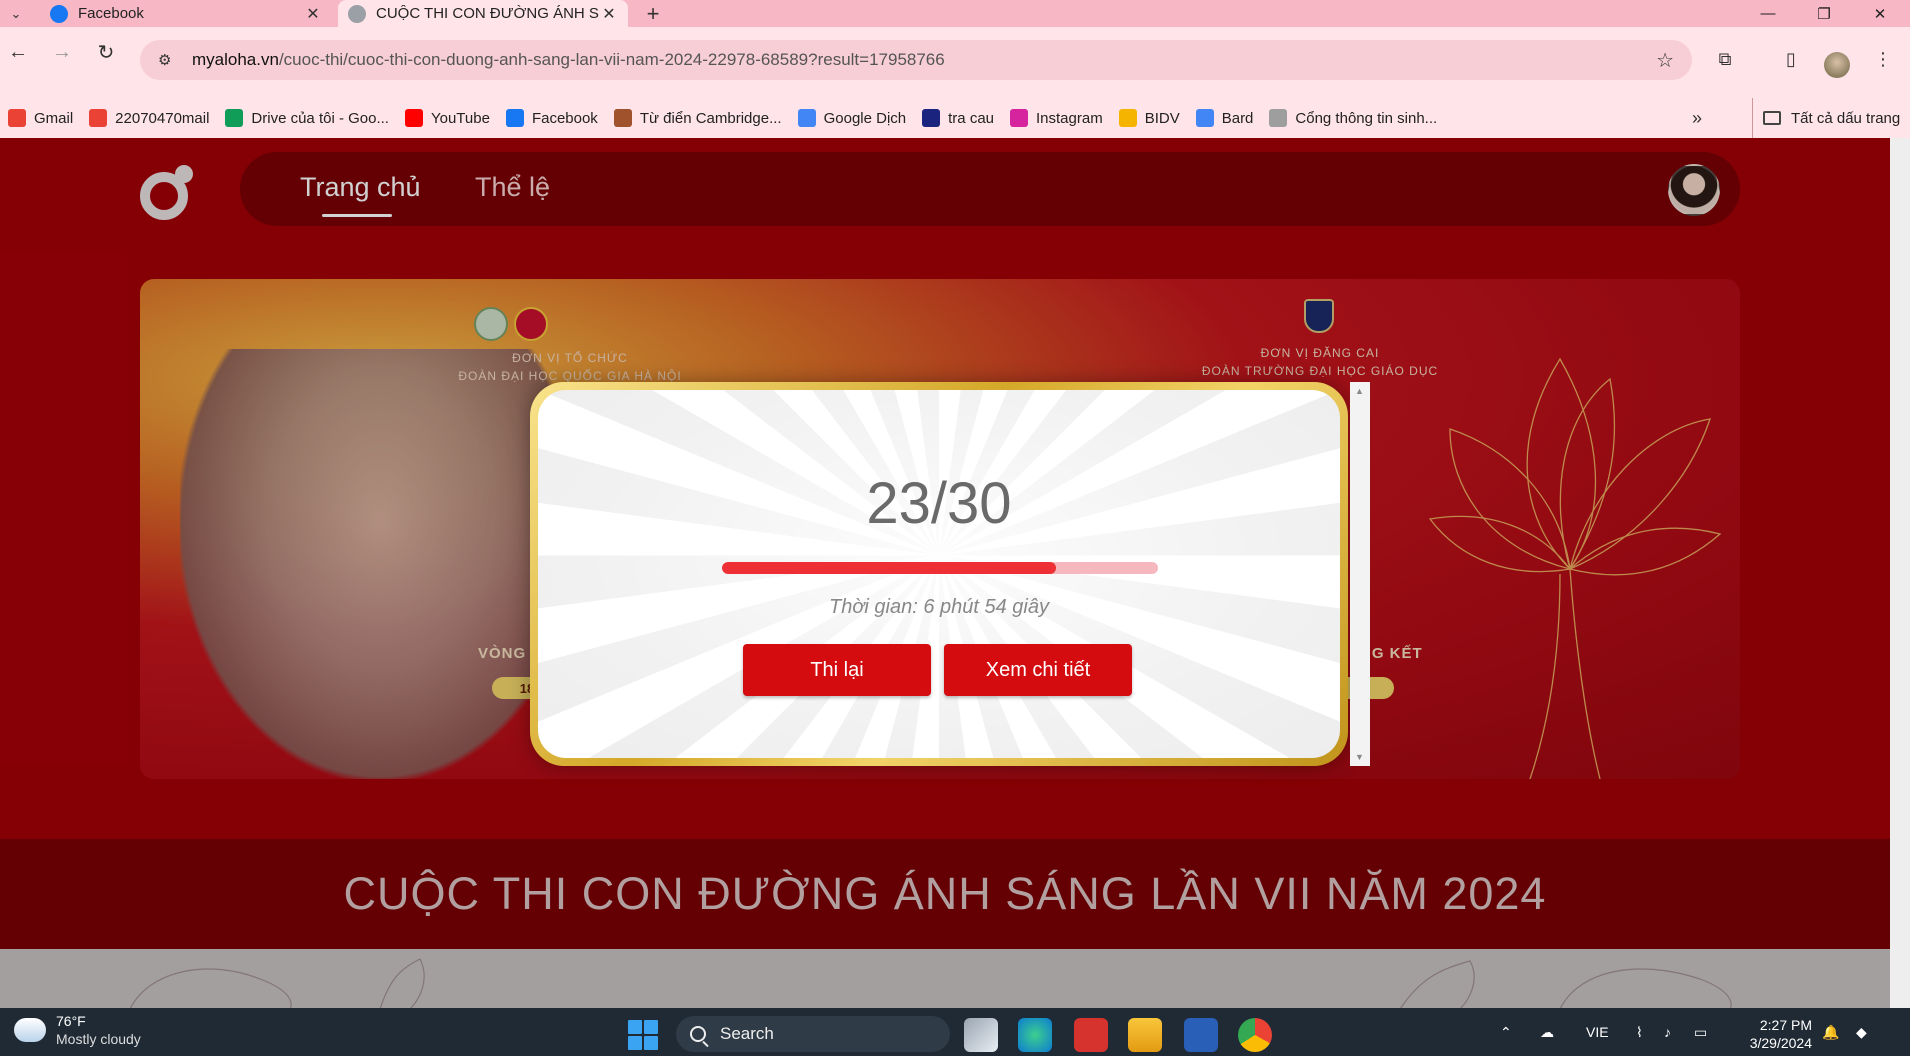 The width and height of the screenshot is (1910, 1056). I want to click on onedrive-cloud-icon: ☁, so click(1547, 1032).